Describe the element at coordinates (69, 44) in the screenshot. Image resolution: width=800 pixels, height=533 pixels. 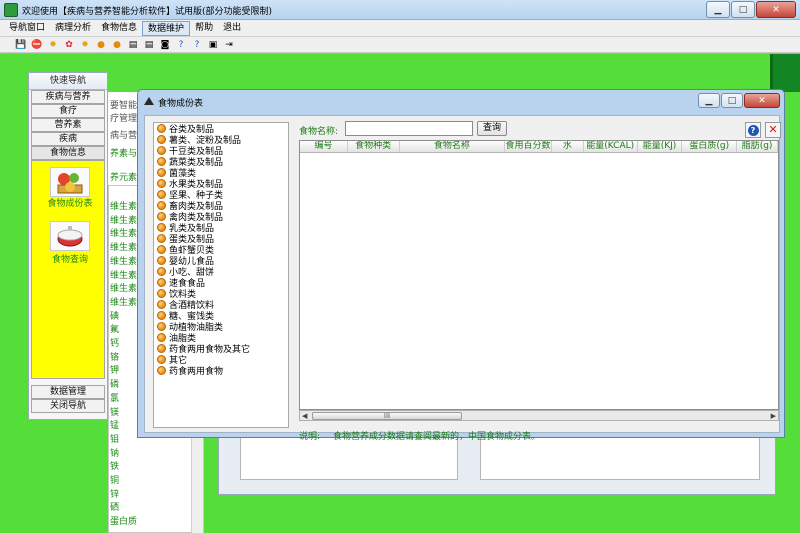
I see `flower-icon: ✿` at that location.